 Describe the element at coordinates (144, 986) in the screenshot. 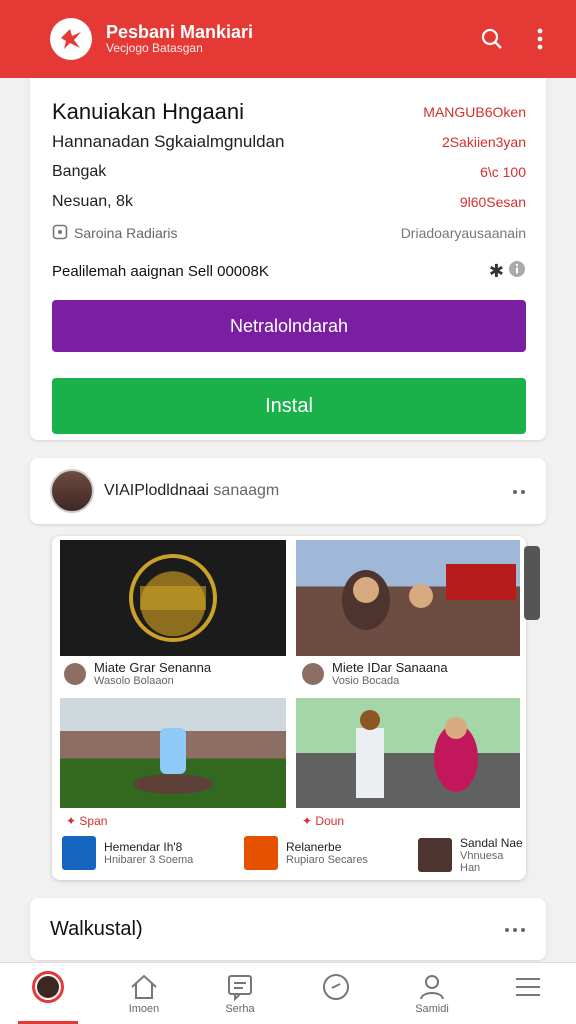

I see `home-icon` at that location.